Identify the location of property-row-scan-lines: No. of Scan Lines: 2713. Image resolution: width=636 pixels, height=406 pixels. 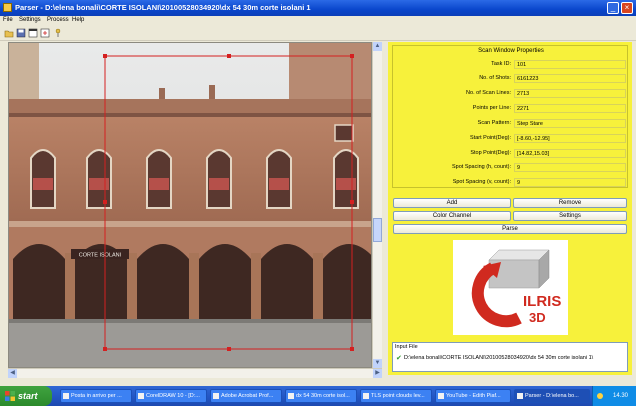
(511, 94).